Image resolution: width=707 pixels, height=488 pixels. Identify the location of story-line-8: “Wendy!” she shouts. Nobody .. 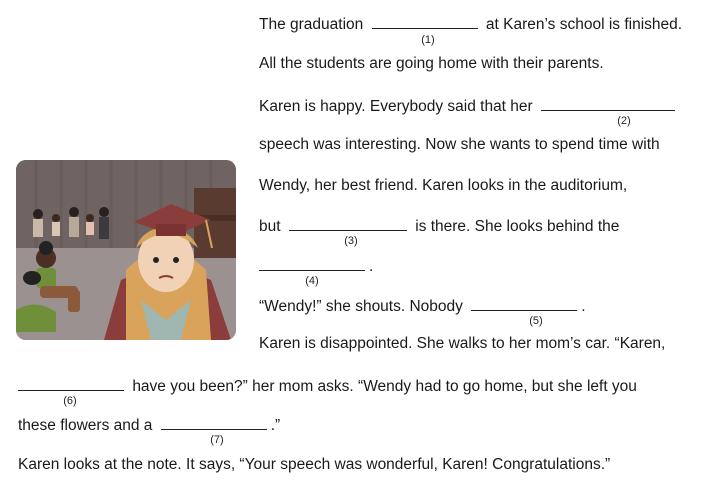
(422, 306).